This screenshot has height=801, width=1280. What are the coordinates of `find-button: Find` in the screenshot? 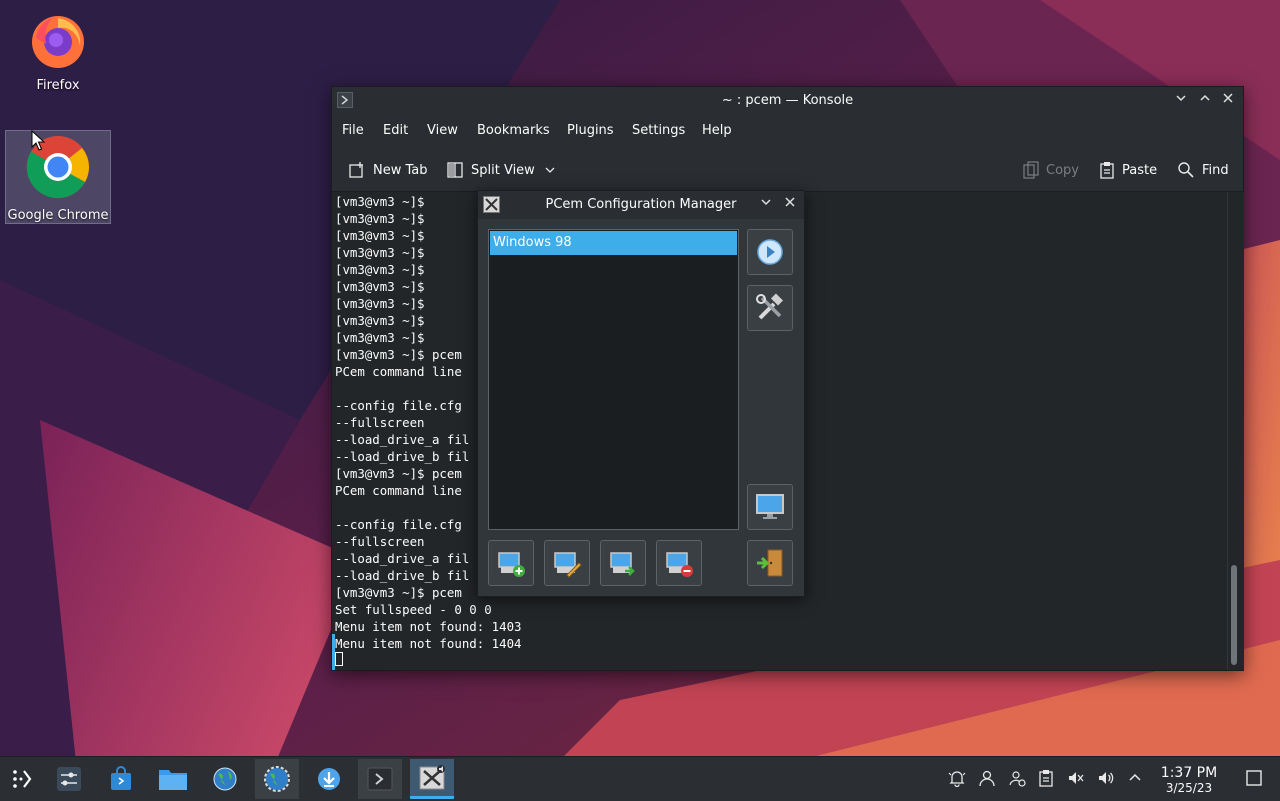 It's located at (1203, 170).